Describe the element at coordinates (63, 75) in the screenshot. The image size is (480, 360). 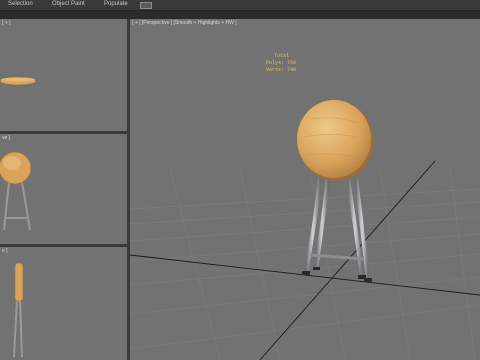
I see `viewport-top: [ + ]` at that location.